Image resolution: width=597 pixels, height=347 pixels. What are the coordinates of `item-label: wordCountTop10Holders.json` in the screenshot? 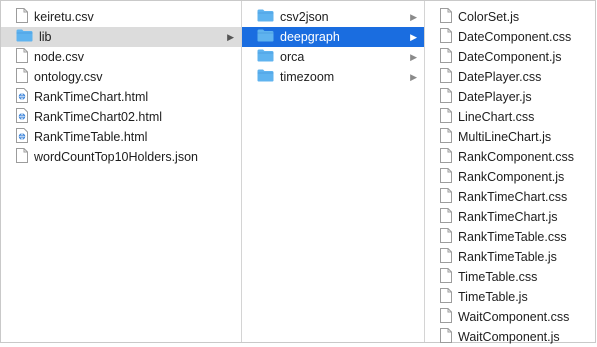 It's located at (116, 157).